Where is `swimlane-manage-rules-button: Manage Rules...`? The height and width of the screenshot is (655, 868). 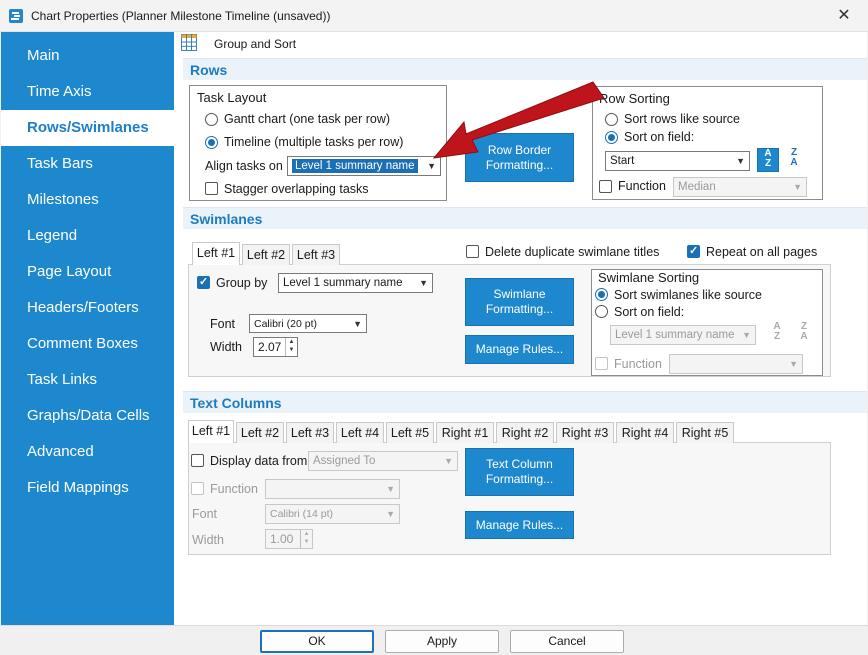
swimlane-manage-rules-button: Manage Rules... is located at coordinates (519, 349).